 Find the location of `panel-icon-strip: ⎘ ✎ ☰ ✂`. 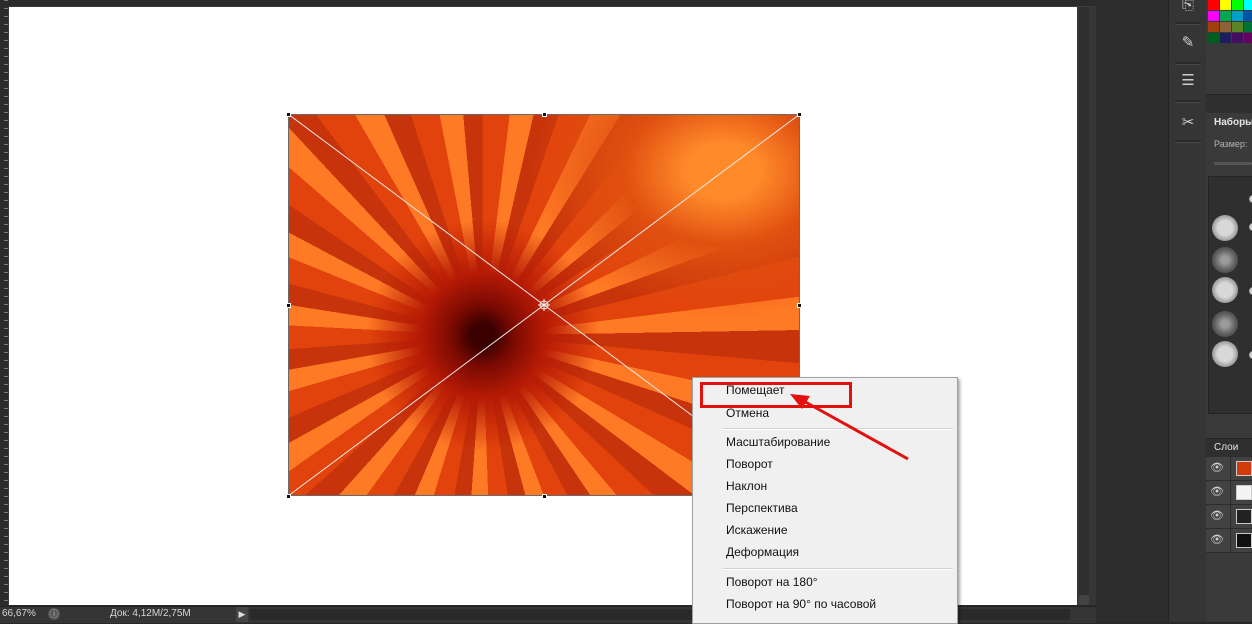

panel-icon-strip: ⎘ ✎ ☰ ✂ is located at coordinates (1188, 311).